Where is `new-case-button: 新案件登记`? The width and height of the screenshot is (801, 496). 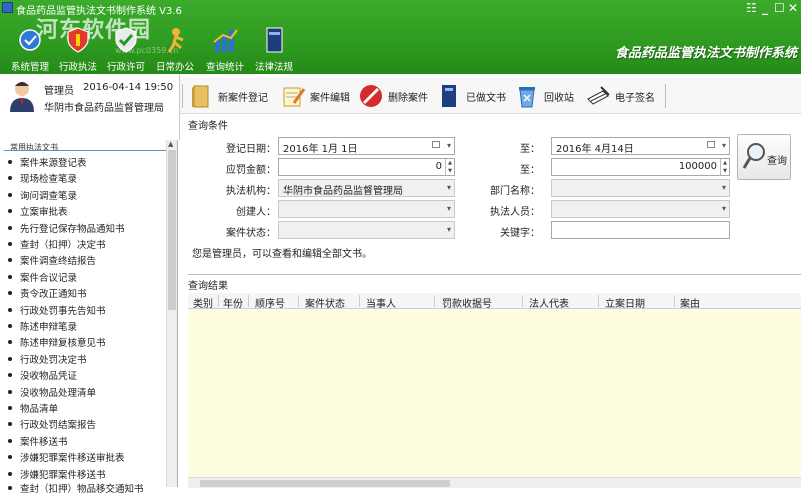 new-case-button: 新案件登记 is located at coordinates (228, 96).